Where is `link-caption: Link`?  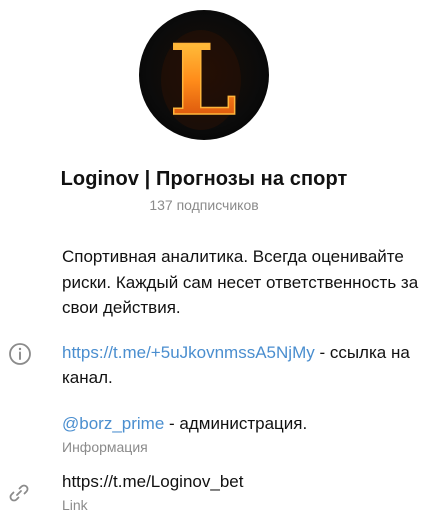
link-caption: Link is located at coordinates (75, 505).